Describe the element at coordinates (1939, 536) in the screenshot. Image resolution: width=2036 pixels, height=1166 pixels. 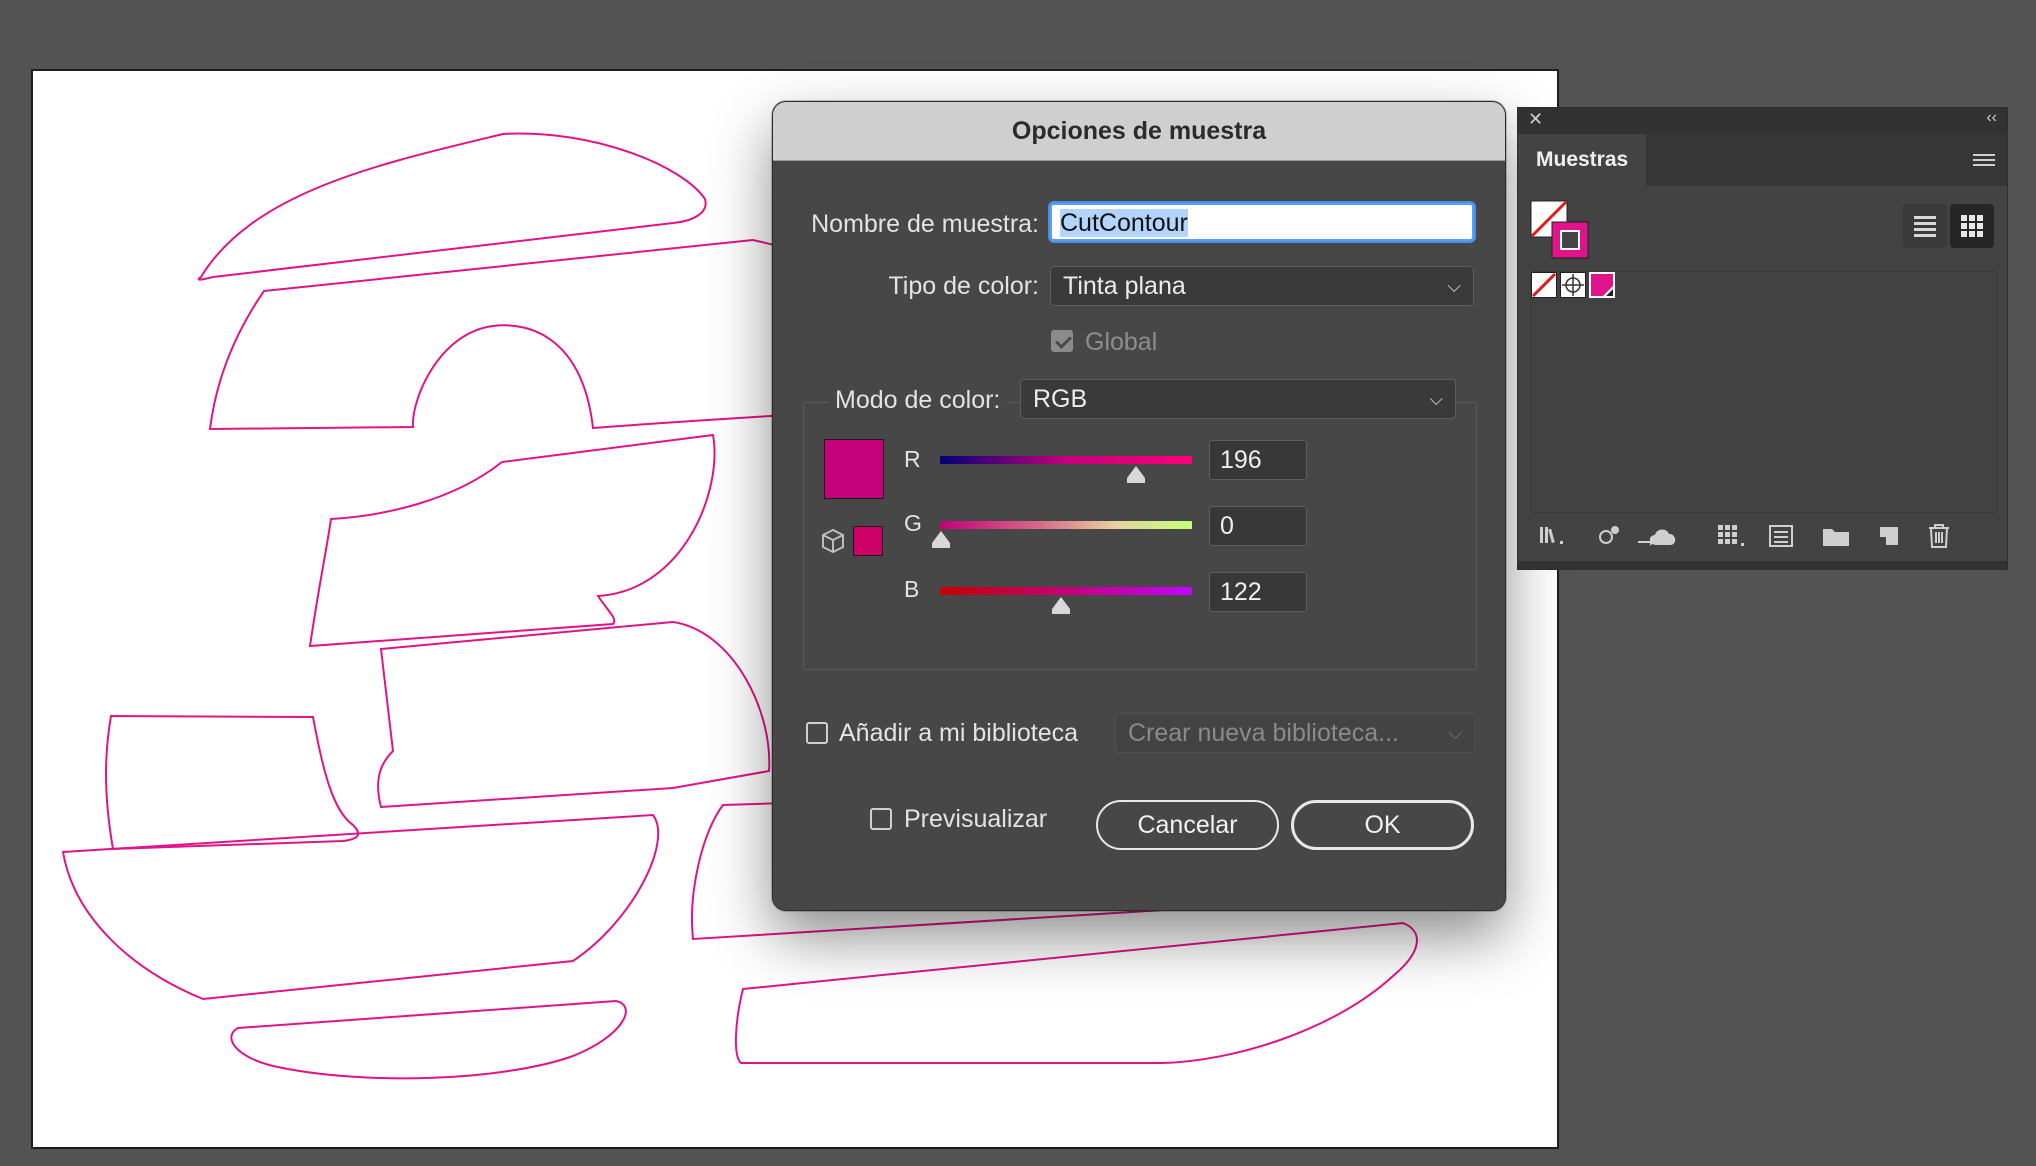
I see `trash-icon` at that location.